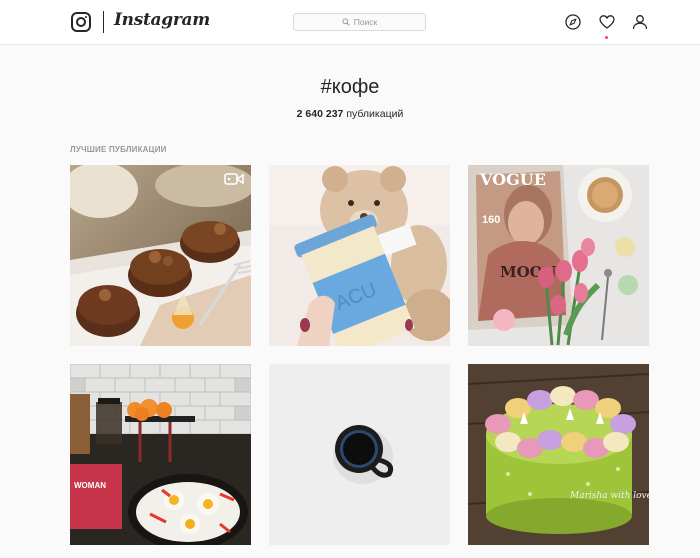  I want to click on magazine-coffee-tulips-image: VOGUE 160 MOON, so click(558, 255).